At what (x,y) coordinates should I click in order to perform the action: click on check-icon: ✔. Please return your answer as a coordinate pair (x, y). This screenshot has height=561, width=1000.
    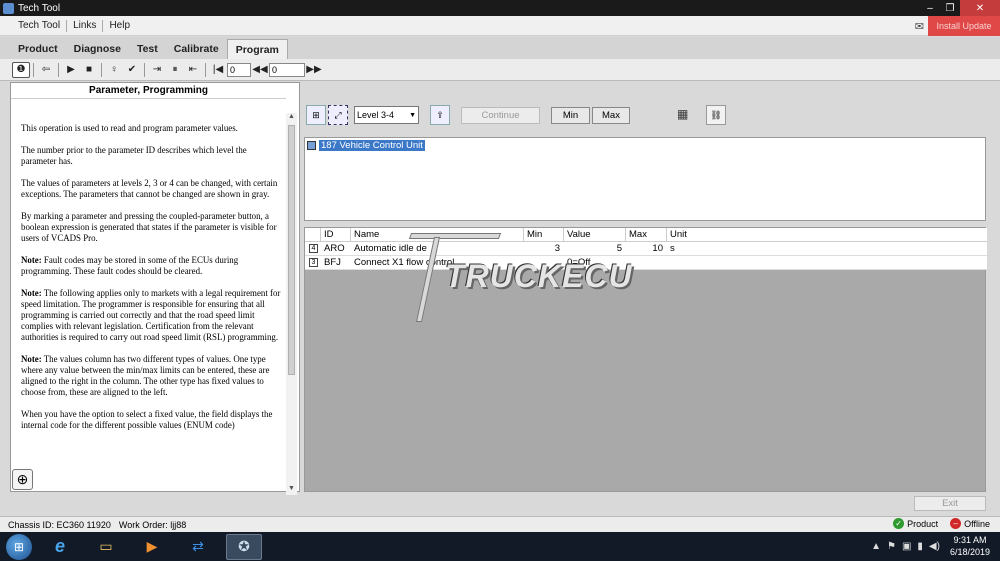
    Looking at the image, I should click on (132, 70).